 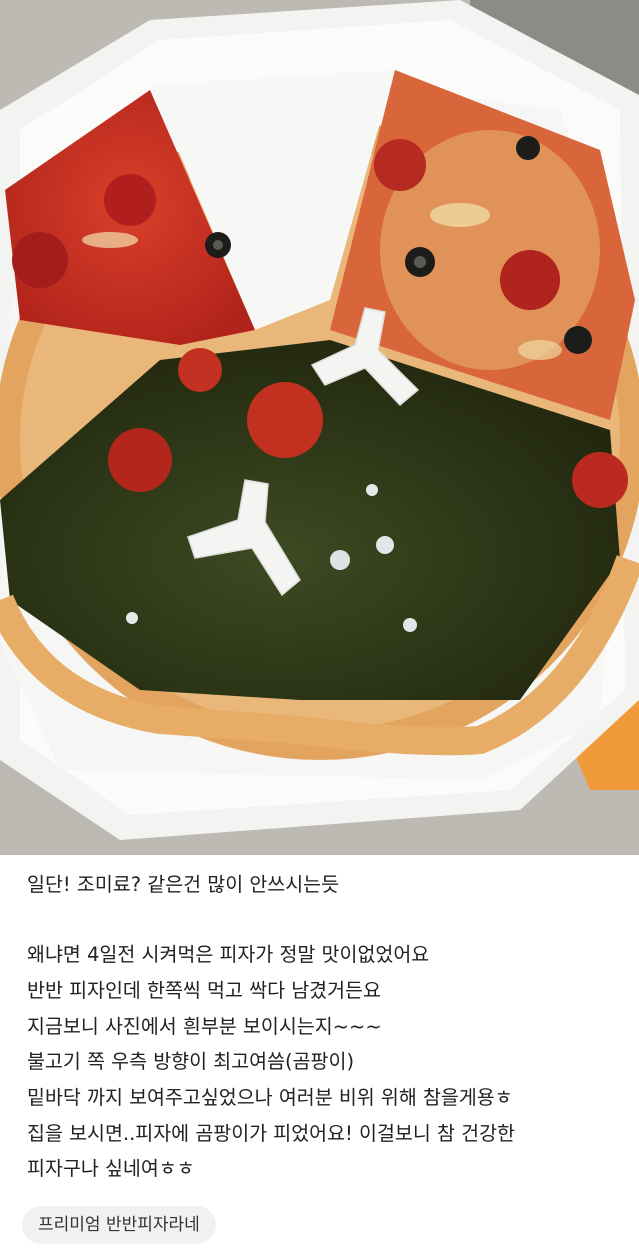 What do you see at coordinates (183, 884) in the screenshot?
I see `post-text-line: 일단! 조미료? 같은건 많이 안쓰시는듯` at bounding box center [183, 884].